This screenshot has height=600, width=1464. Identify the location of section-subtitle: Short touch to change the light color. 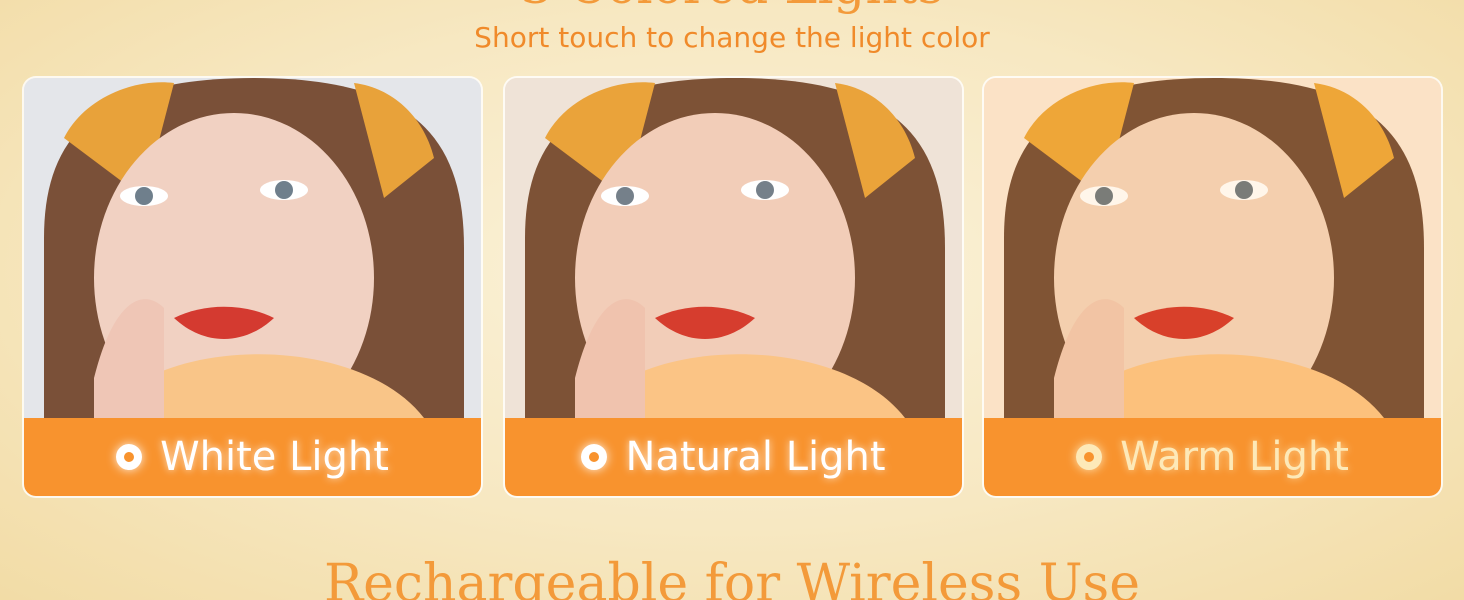
(732, 37).